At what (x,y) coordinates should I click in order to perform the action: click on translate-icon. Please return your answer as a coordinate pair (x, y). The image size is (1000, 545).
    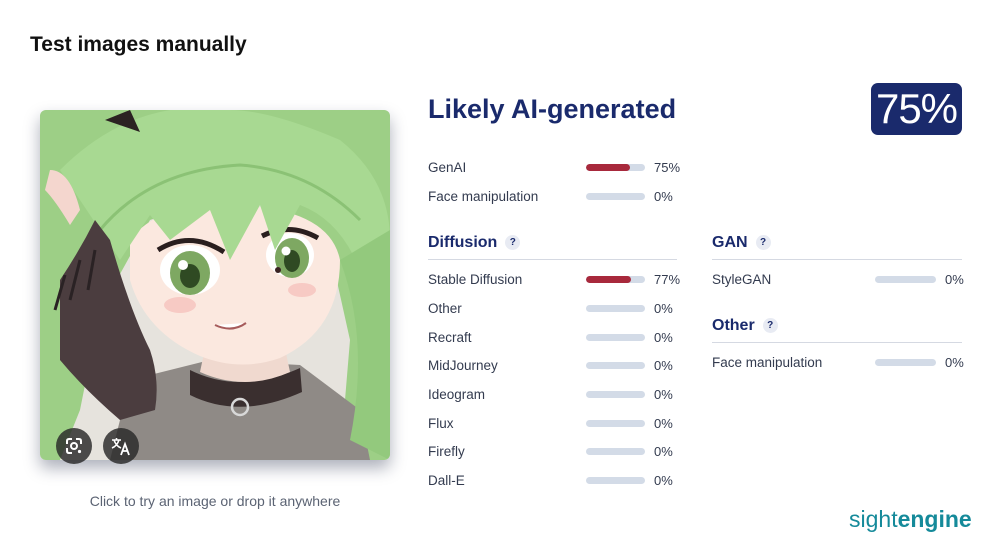
    Looking at the image, I should click on (120, 447).